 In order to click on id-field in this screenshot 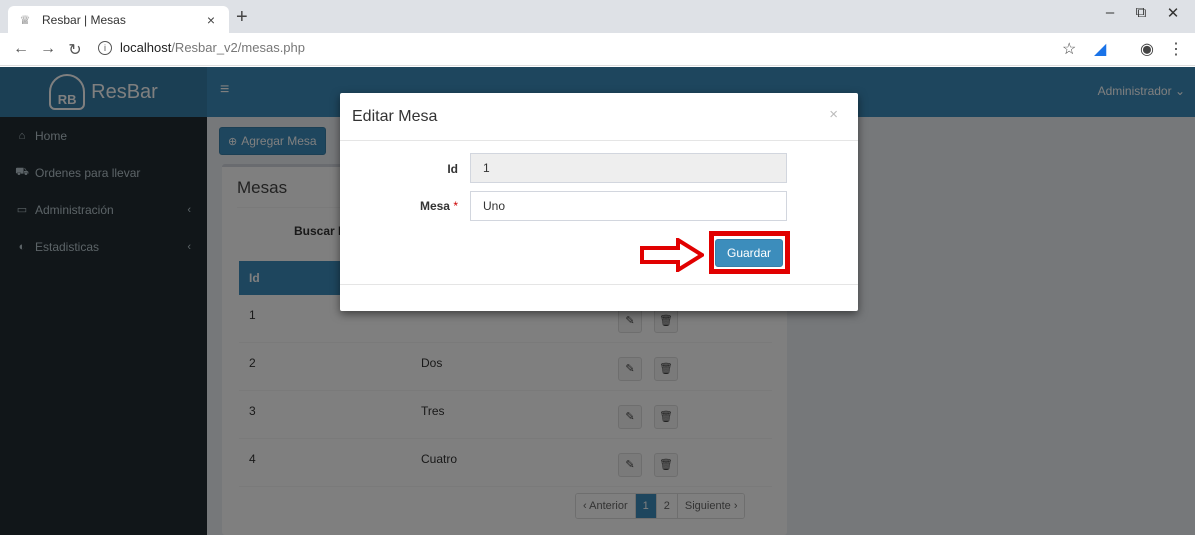, I will do `click(628, 168)`.